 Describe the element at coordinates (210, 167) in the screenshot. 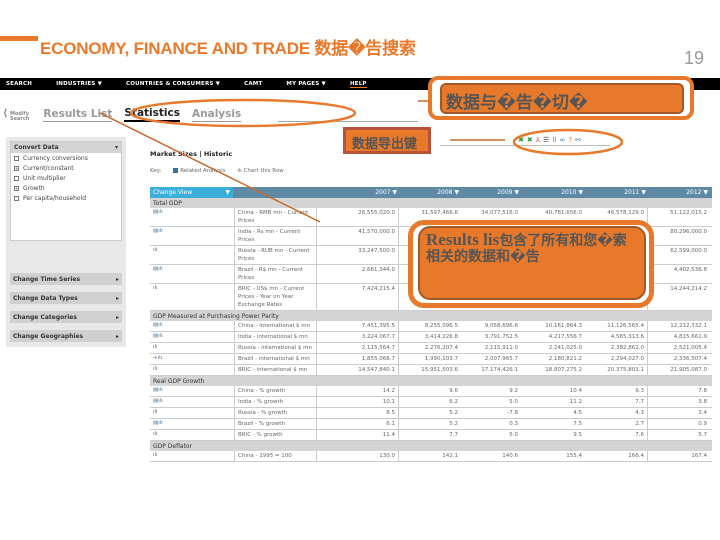

I see `results-list-arrow` at that location.